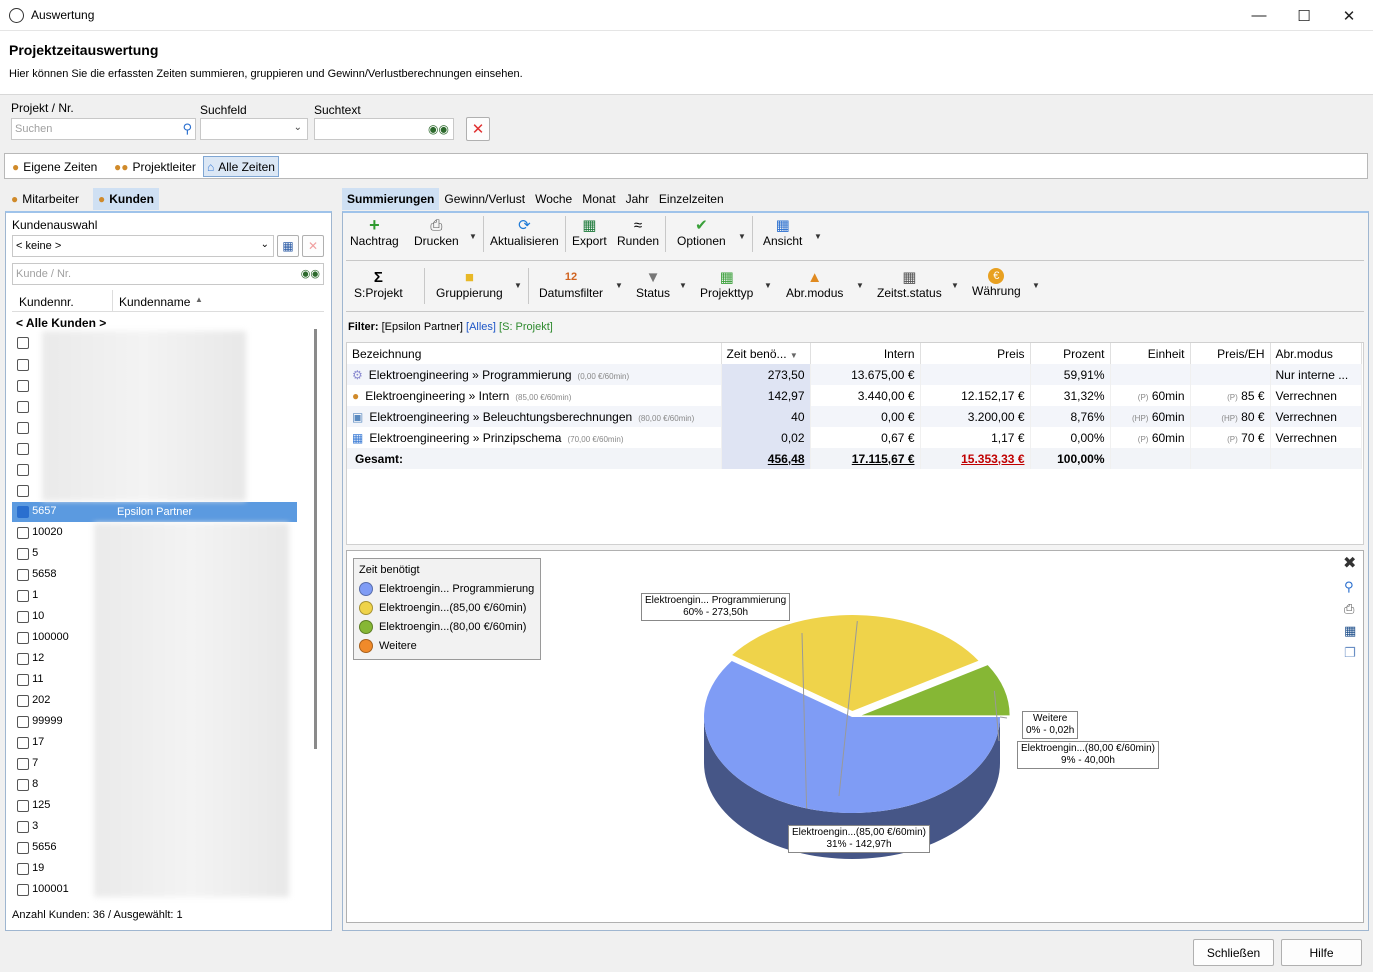 Image resolution: width=1373 pixels, height=972 pixels. Describe the element at coordinates (126, 199) in the screenshot. I see `tab-kunden: ● Kunden` at that location.